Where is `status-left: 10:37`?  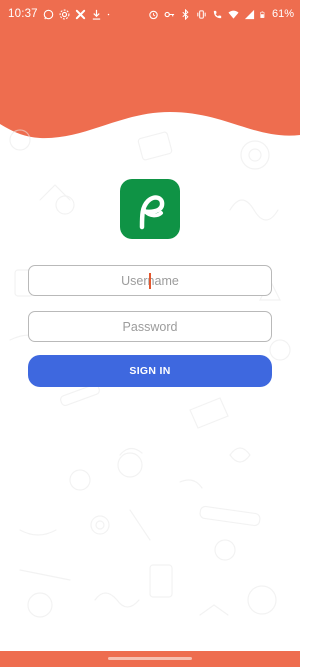 status-left: 10:37 is located at coordinates (60, 14).